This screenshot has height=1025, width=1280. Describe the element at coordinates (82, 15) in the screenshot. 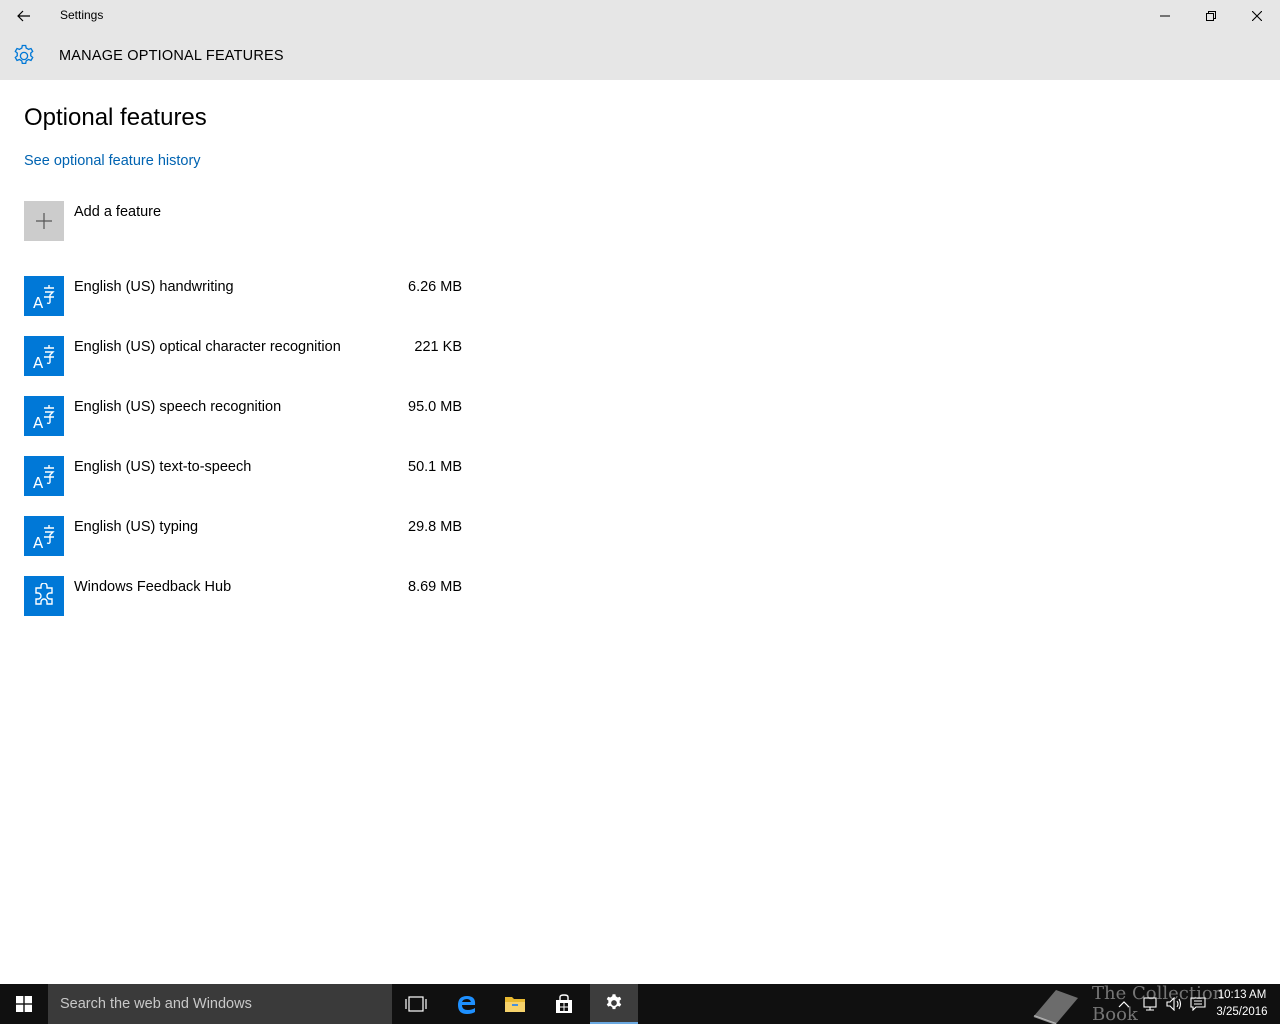

I see `window-title: Settings` at that location.